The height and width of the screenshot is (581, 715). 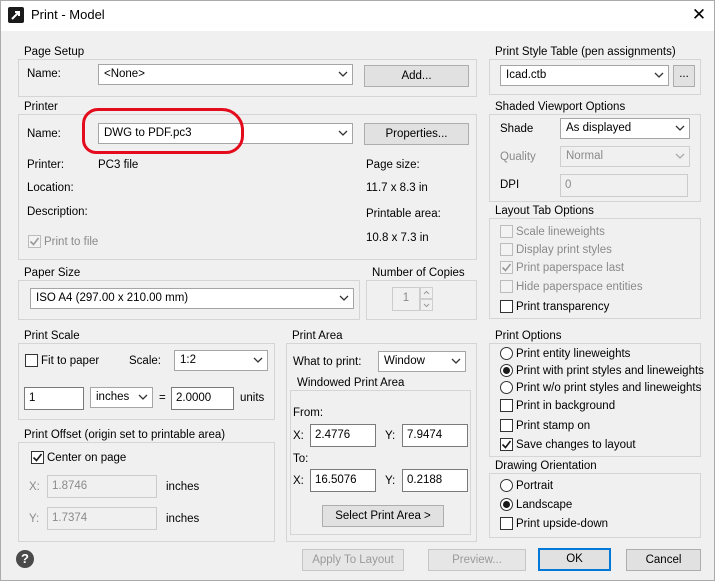 What do you see at coordinates (298, 481) in the screenshot?
I see `to-x-label: X:` at bounding box center [298, 481].